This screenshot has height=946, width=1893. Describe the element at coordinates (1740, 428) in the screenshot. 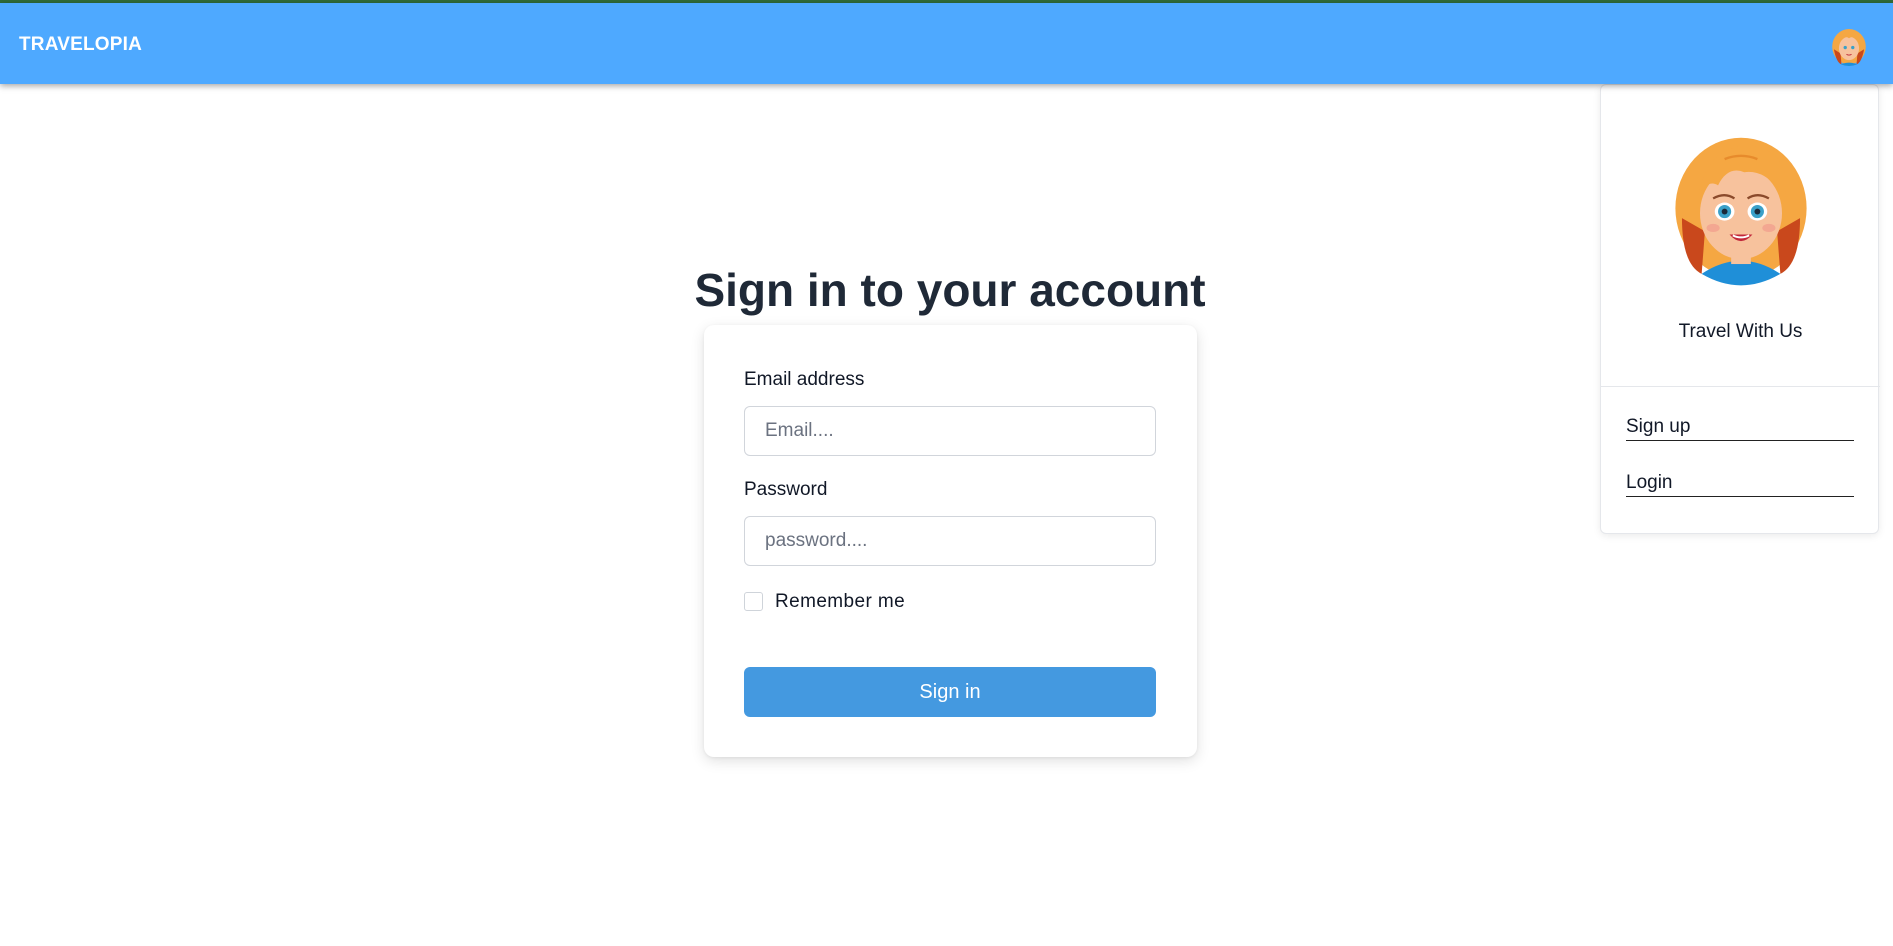

I see `signup-link: Sign up` at that location.